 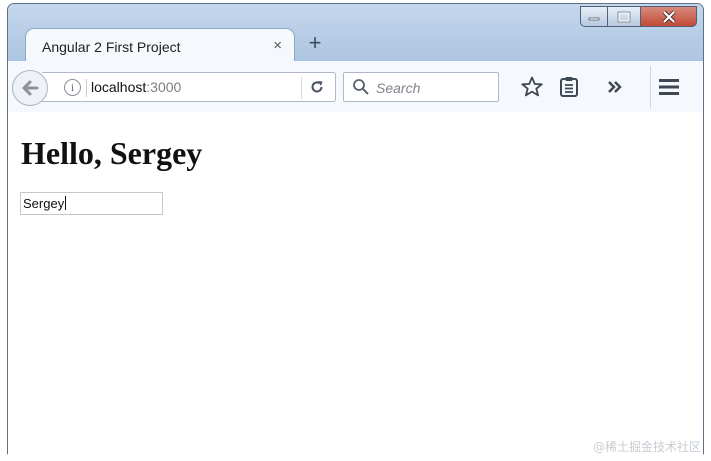 I want to click on page-heading: Hello, Sergey, so click(x=112, y=153).